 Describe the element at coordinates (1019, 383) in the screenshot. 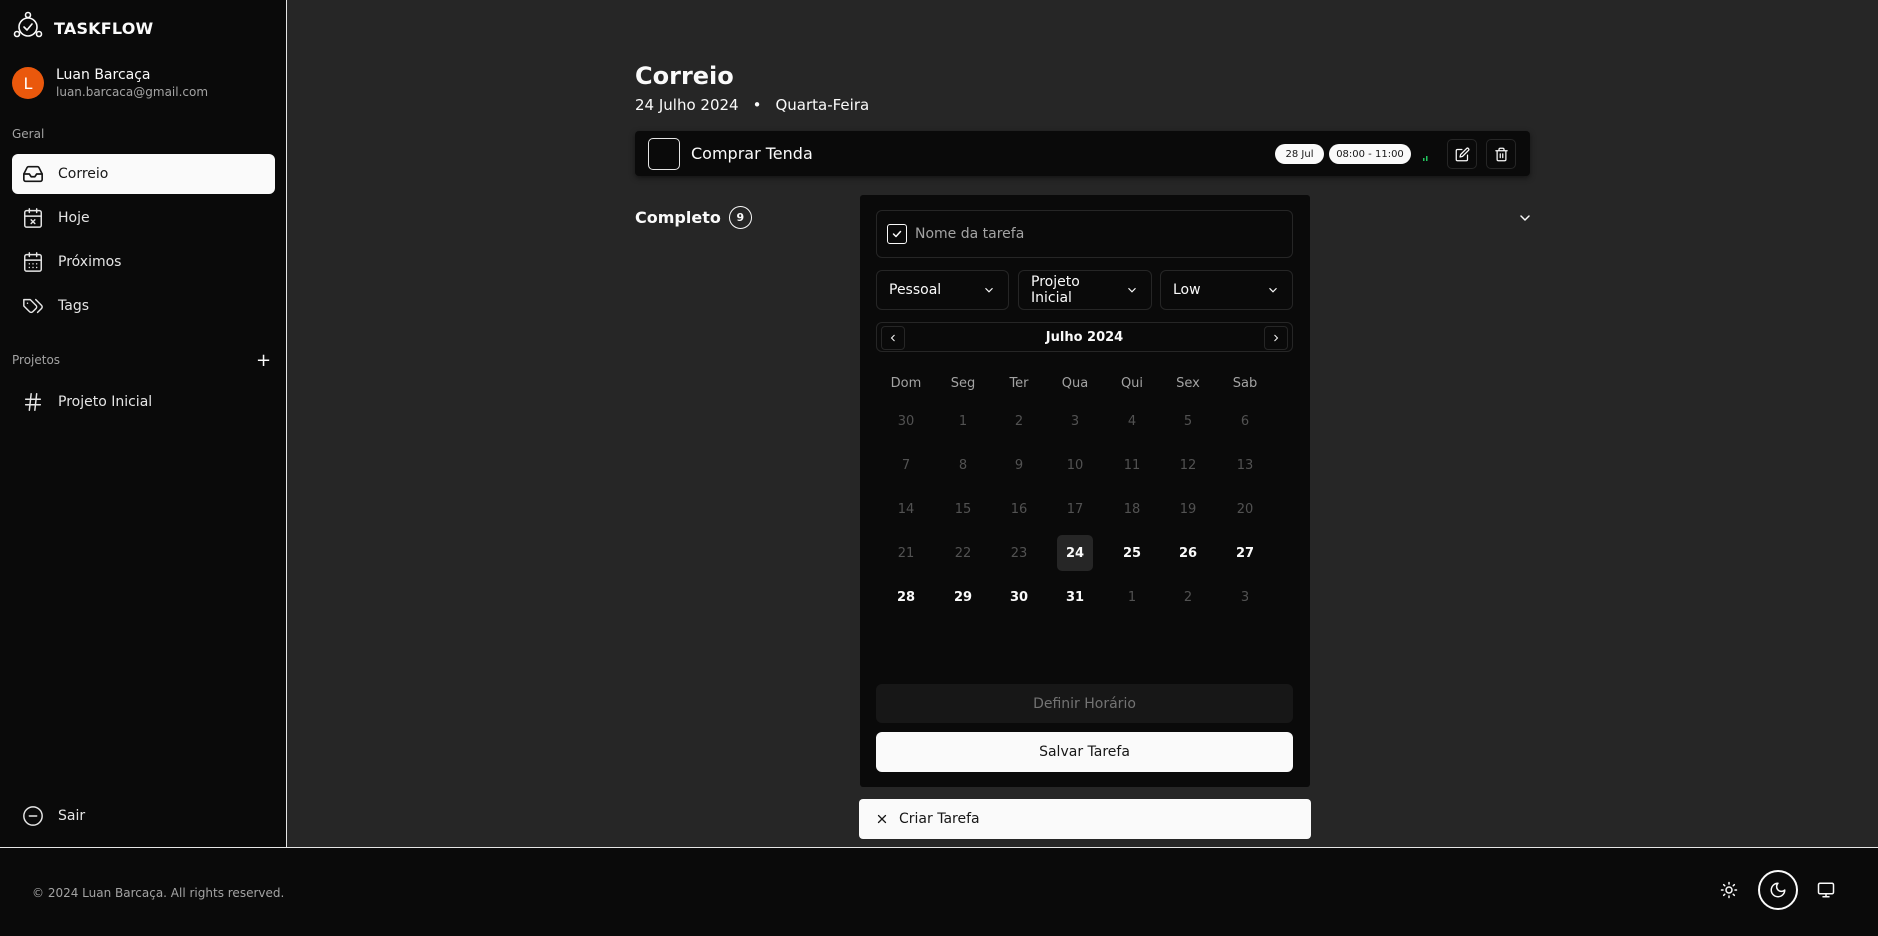

I see `weekday-label: Ter` at that location.